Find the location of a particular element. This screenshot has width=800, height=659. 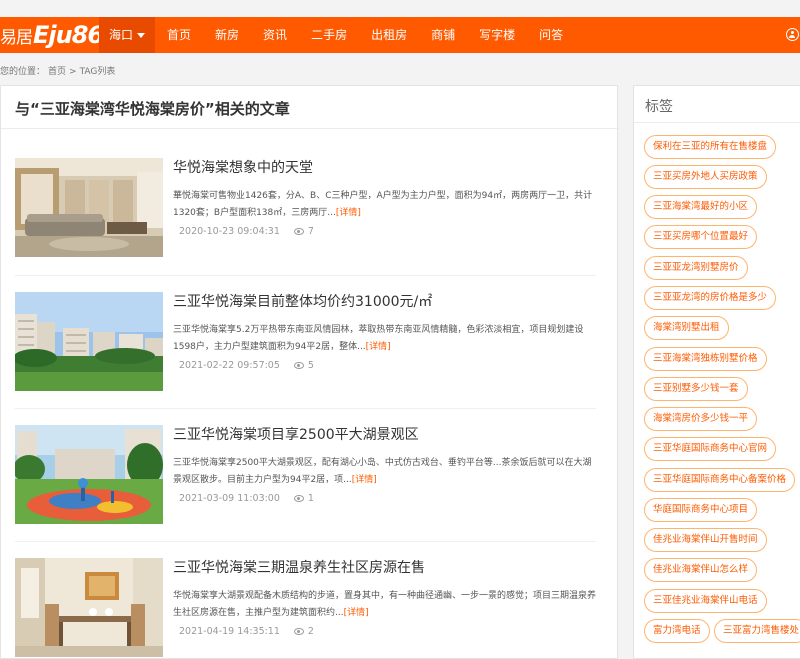

chevron-down-icon is located at coordinates (141, 35).